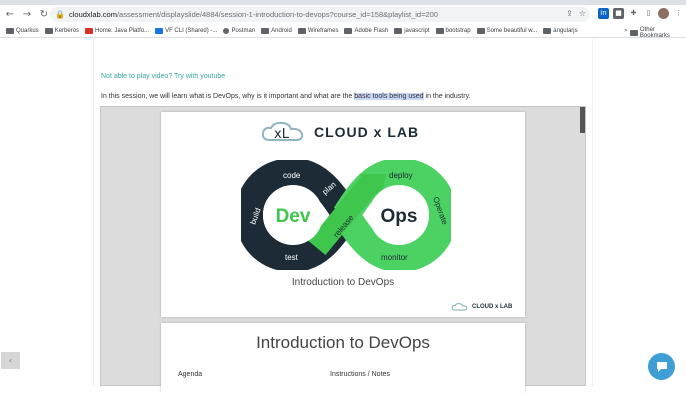 The width and height of the screenshot is (686, 393). I want to click on dev-label: Dev, so click(293, 216).